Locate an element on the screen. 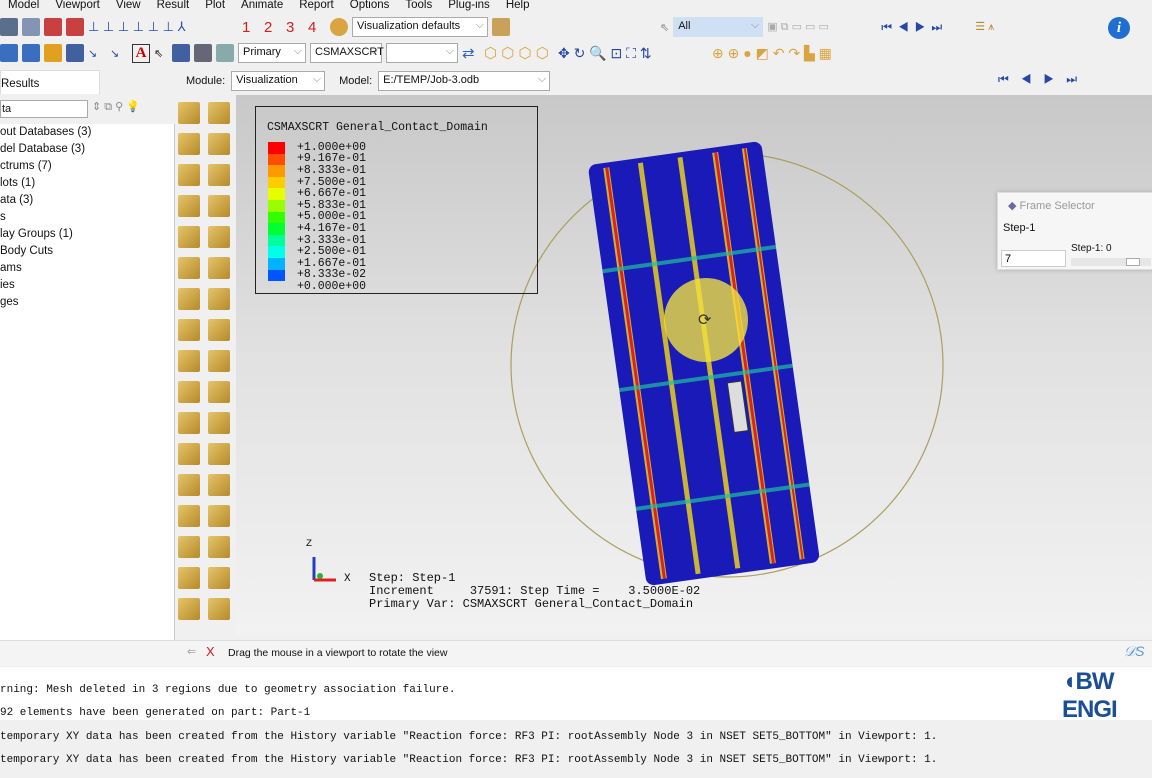  display-group-icons: ⊕ ⊕ ● ◩ ↶ ↷ ▙ ▦ is located at coordinates (802, 53).